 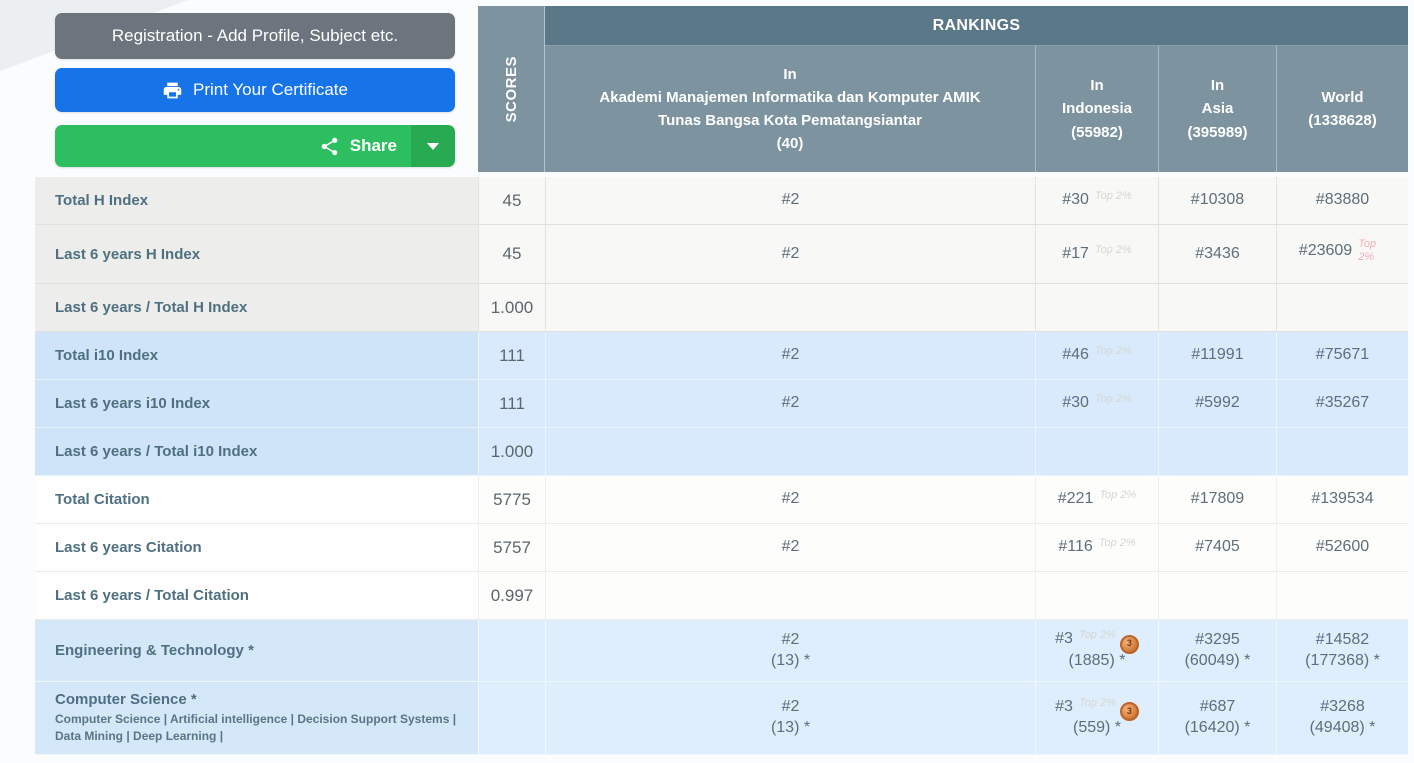 I want to click on score-cell: 0.997, so click(x=511, y=595).